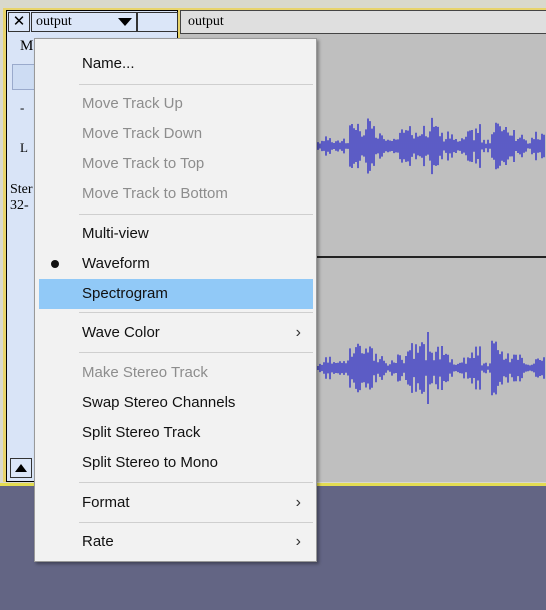 The image size is (546, 610). What do you see at coordinates (145, 372) in the screenshot?
I see `menu-item-label: Make Stereo Track` at bounding box center [145, 372].